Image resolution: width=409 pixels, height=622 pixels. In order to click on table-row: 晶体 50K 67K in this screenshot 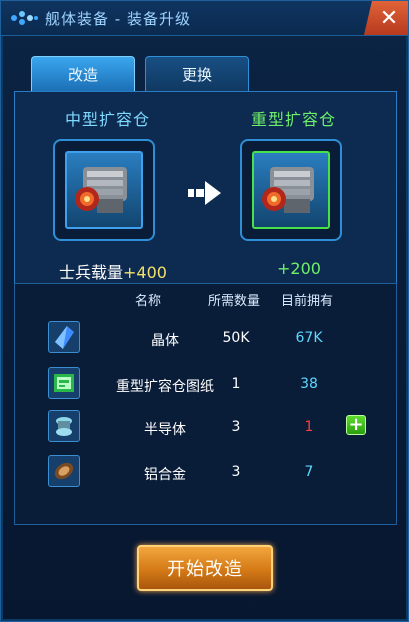, I will do `click(205, 341)`.